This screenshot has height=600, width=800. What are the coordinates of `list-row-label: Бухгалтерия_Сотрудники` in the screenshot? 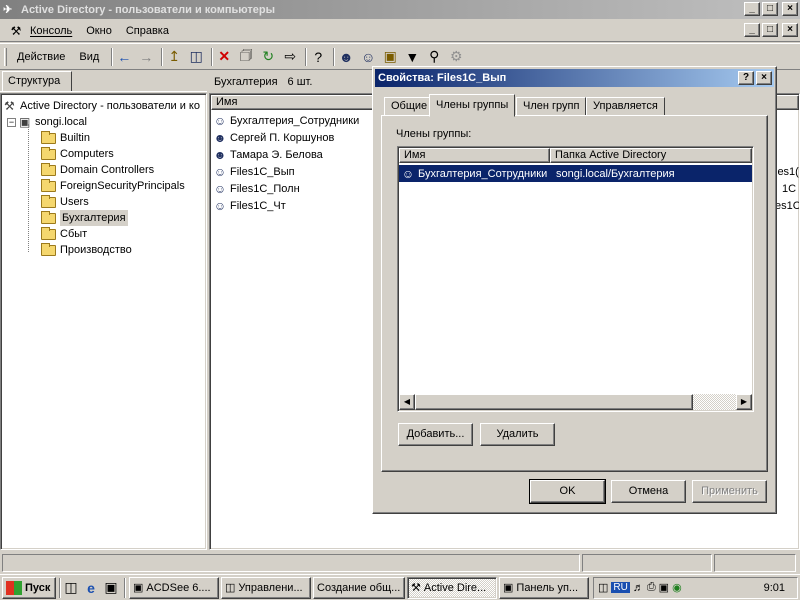 It's located at (295, 121).